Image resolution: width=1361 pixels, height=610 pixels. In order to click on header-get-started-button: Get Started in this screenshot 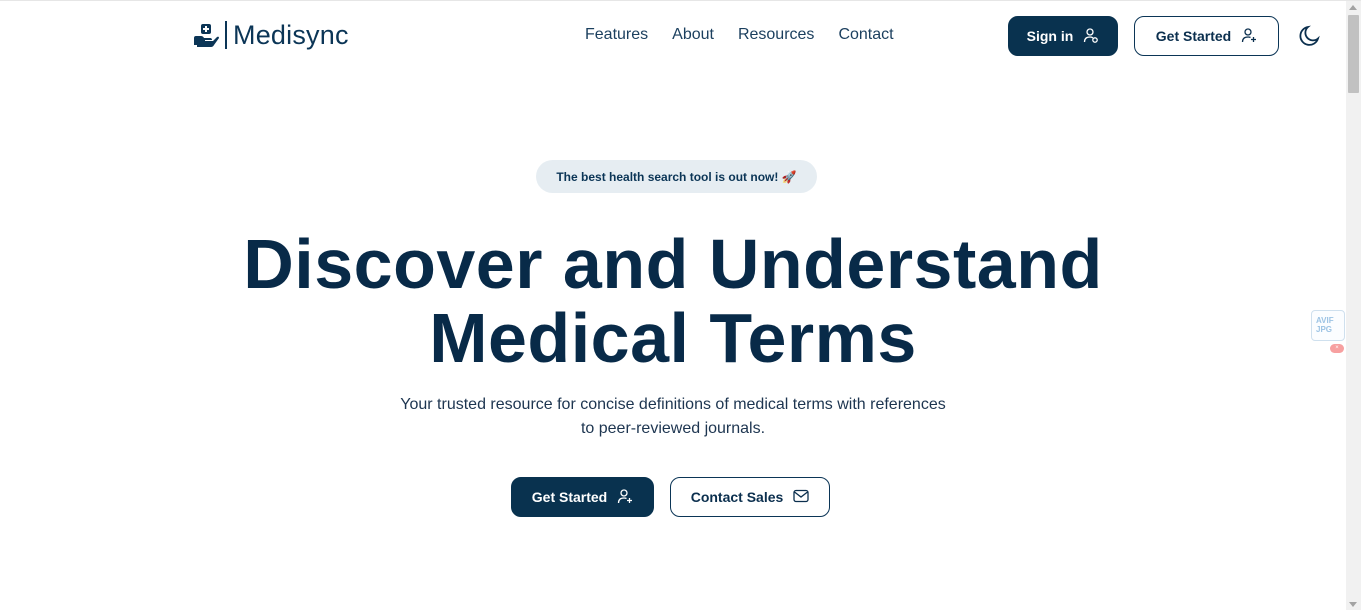, I will do `click(1206, 36)`.